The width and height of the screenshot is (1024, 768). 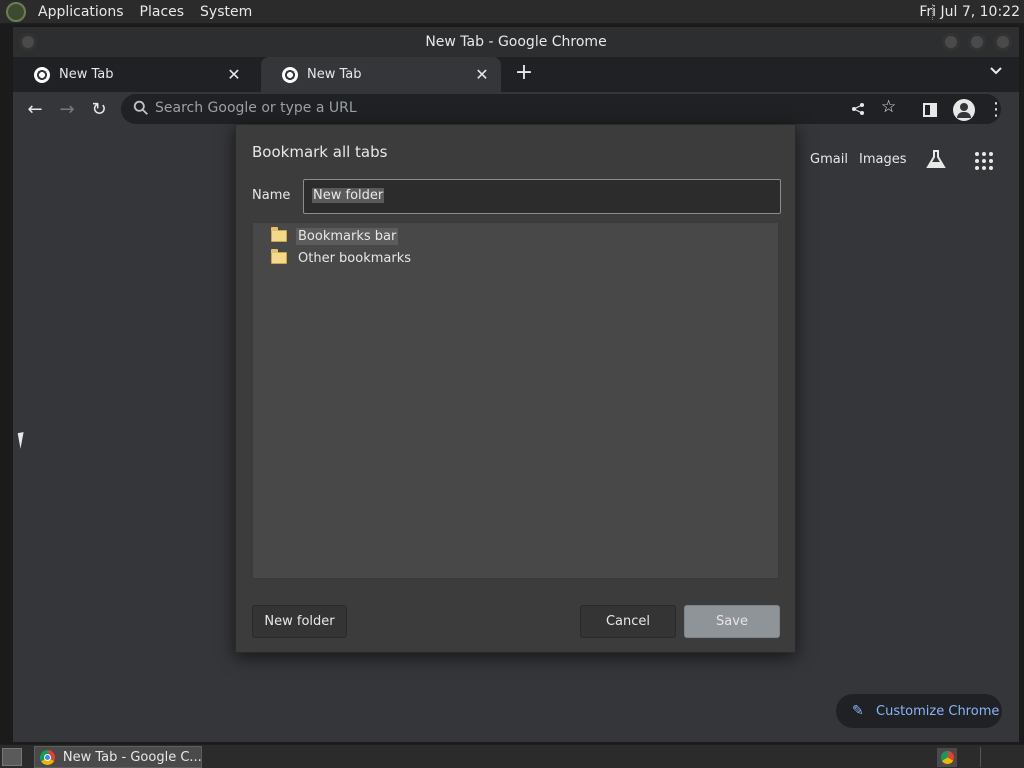 What do you see at coordinates (996, 71) in the screenshot?
I see `chevron-down-icon` at bounding box center [996, 71].